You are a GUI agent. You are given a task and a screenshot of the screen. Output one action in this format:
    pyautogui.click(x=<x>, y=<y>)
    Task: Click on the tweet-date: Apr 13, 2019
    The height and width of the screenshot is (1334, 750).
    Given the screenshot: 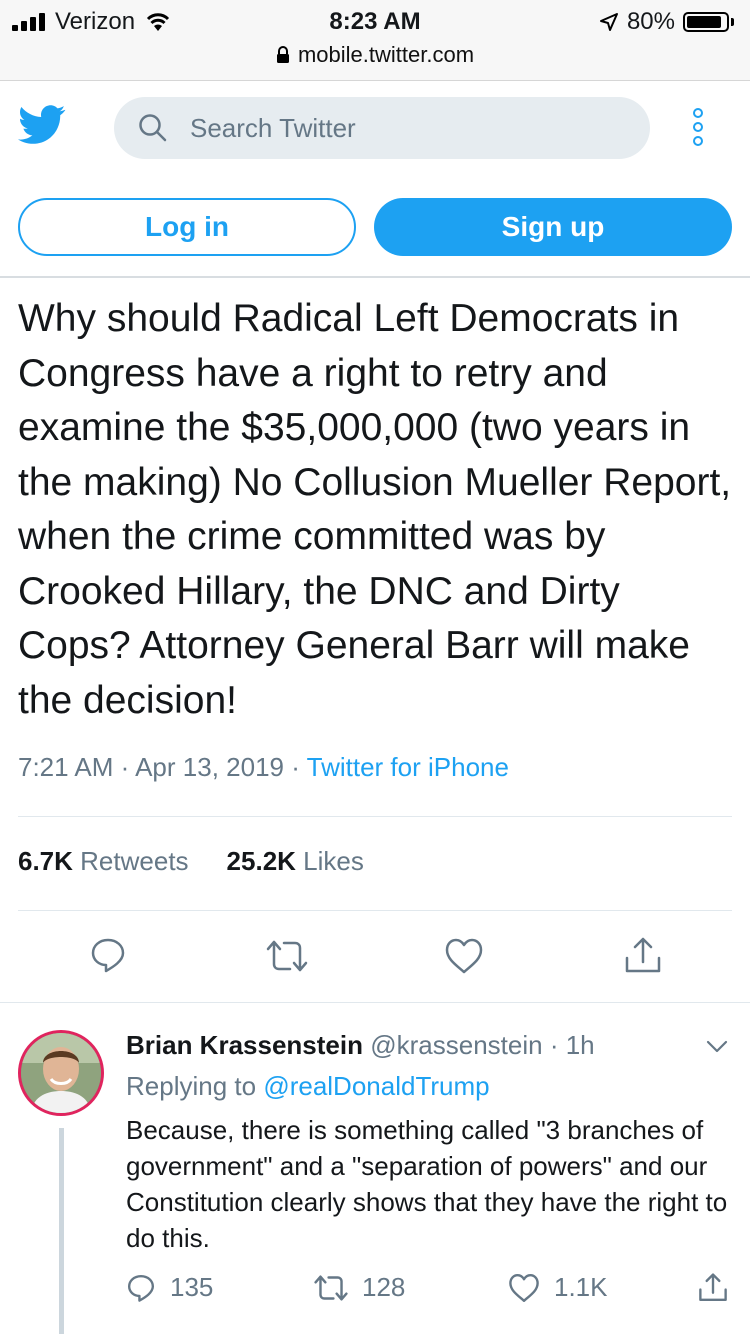 What is the action you would take?
    pyautogui.click(x=209, y=767)
    